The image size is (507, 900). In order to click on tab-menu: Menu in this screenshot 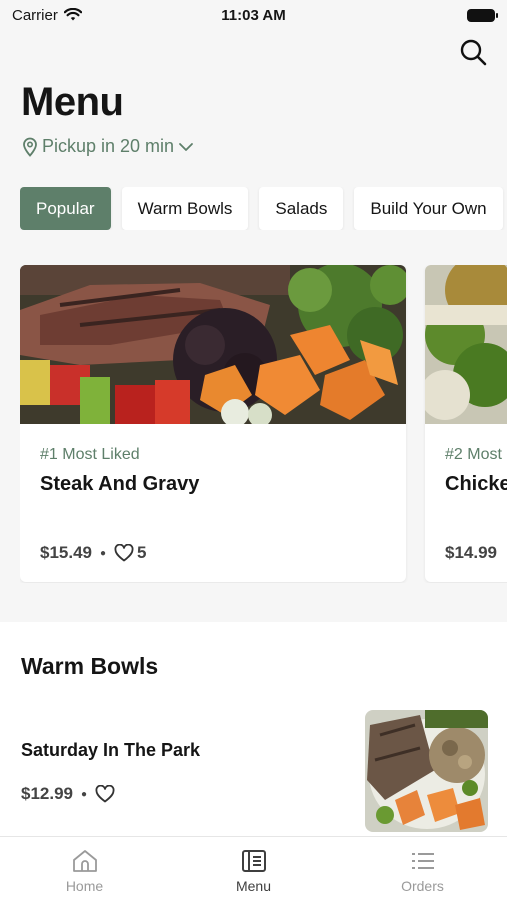, I will do `click(253, 868)`.